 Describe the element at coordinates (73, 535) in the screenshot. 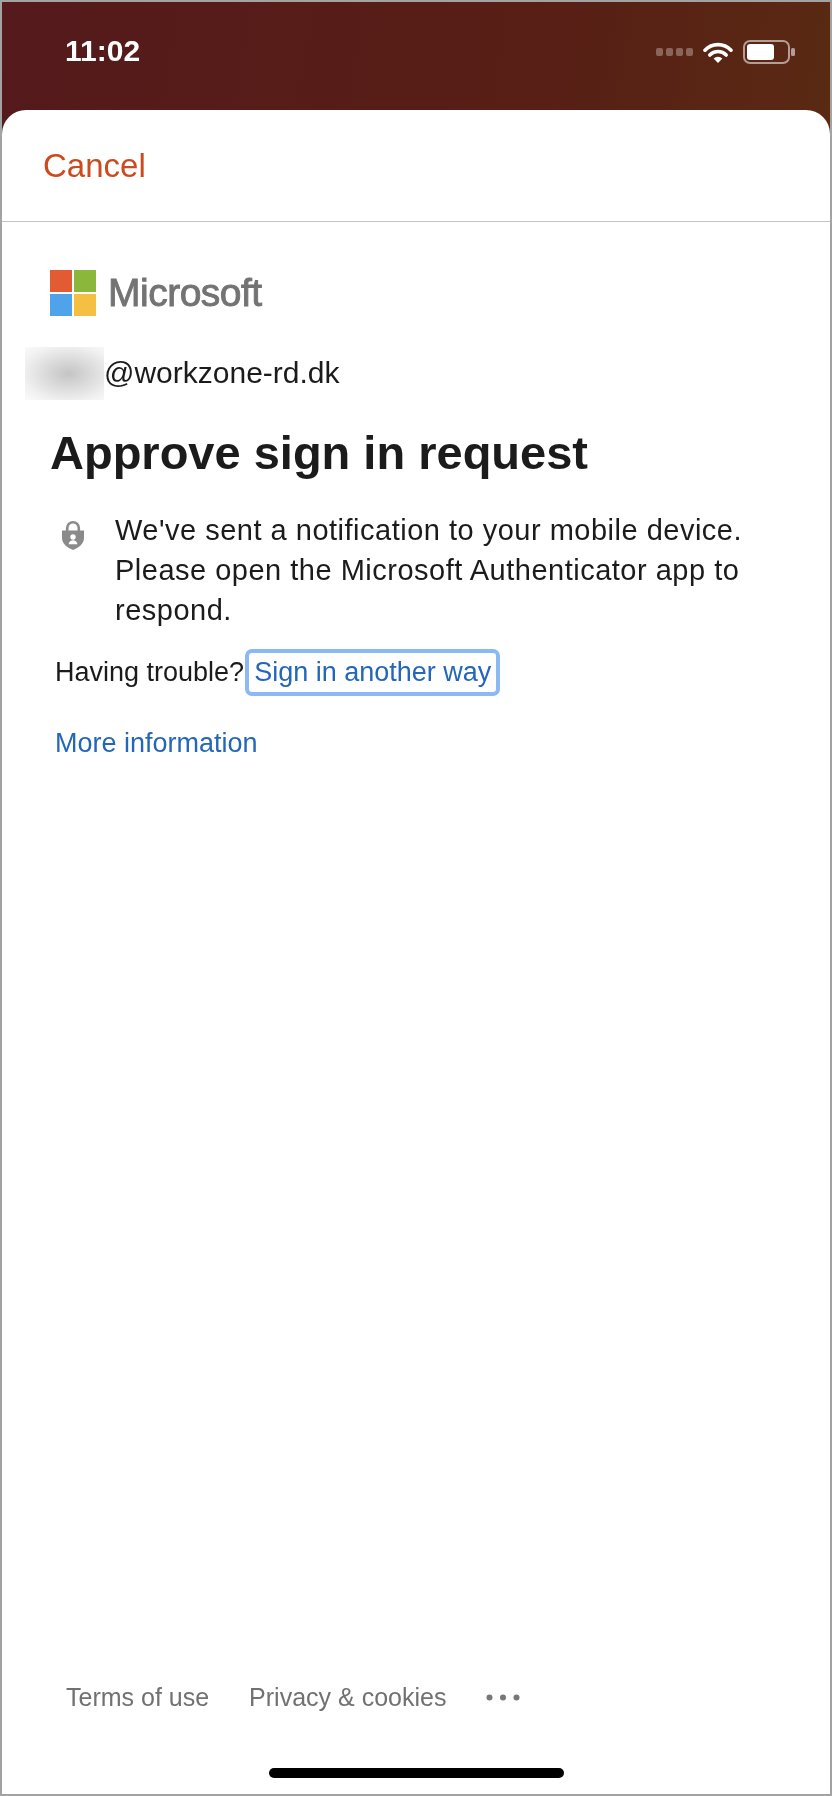

I see `shield-lock-icon` at that location.